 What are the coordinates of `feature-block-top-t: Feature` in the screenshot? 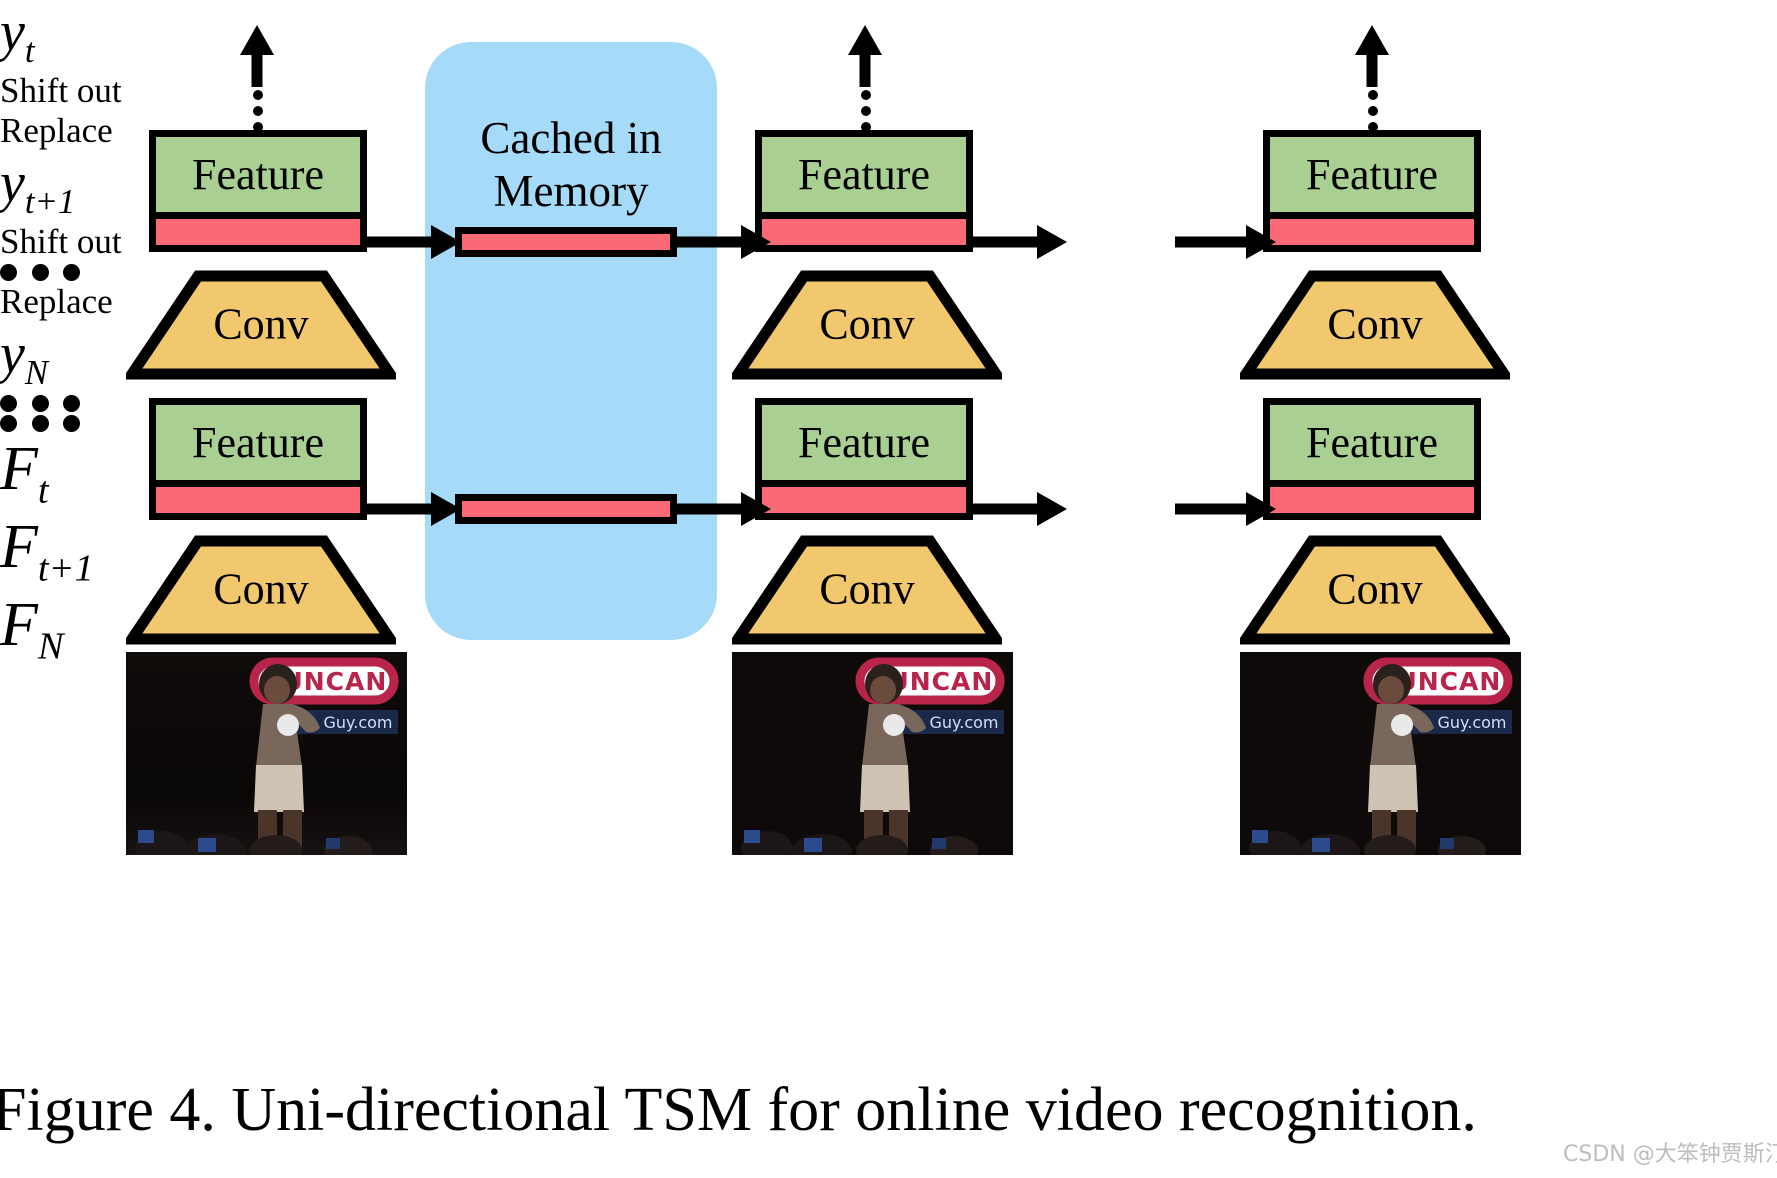 It's located at (258, 191).